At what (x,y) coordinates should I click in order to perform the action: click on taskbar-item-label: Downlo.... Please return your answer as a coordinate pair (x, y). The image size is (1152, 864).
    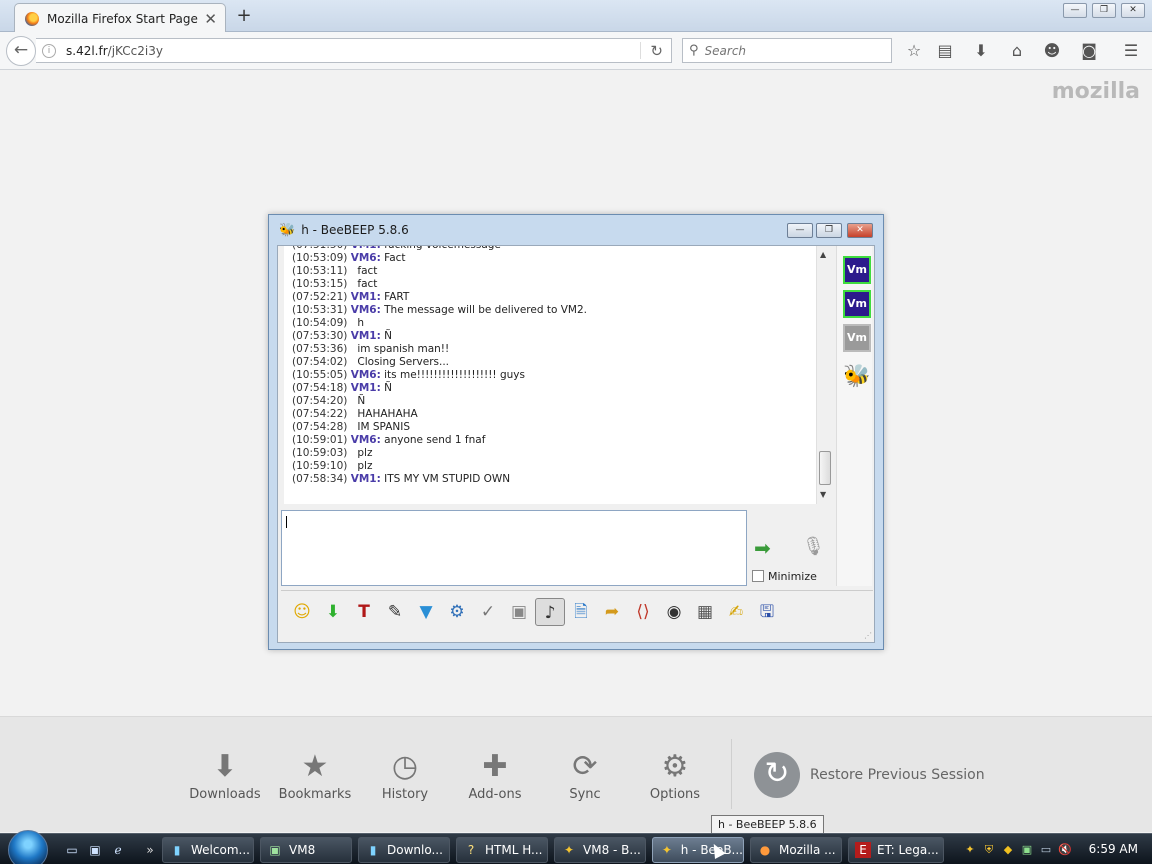
    Looking at the image, I should click on (415, 850).